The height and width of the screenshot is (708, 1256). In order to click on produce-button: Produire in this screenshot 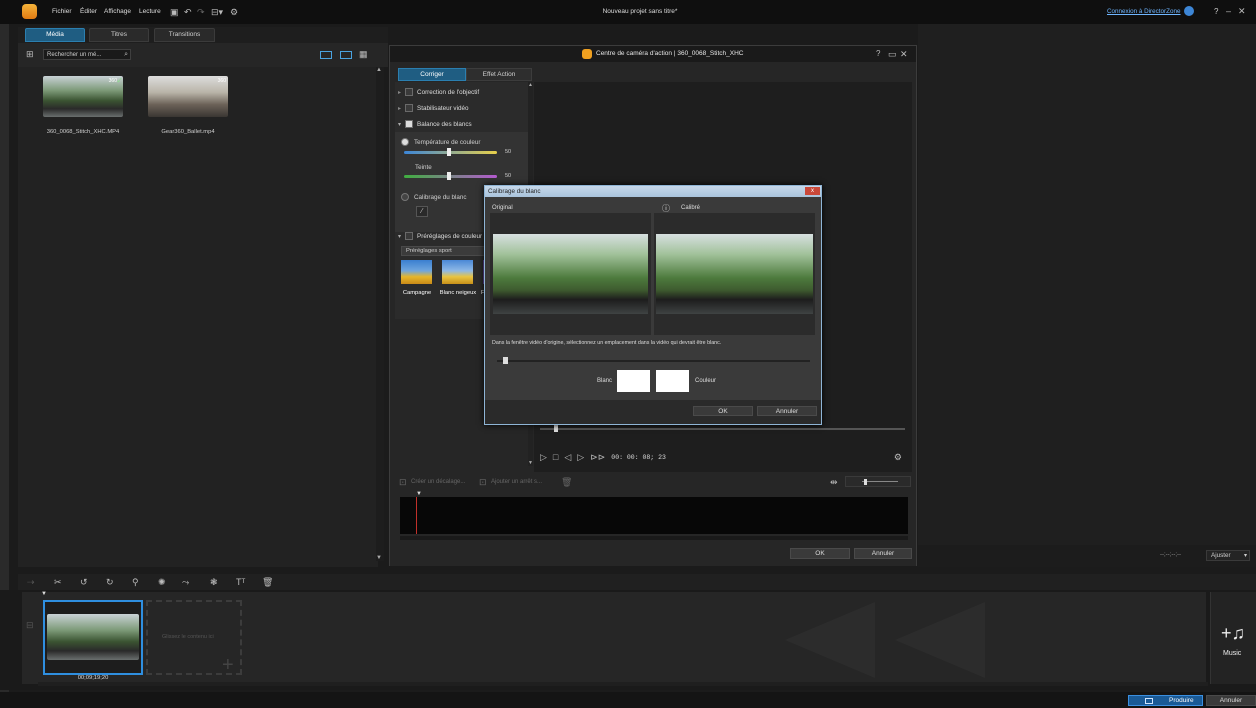, I will do `click(1165, 700)`.